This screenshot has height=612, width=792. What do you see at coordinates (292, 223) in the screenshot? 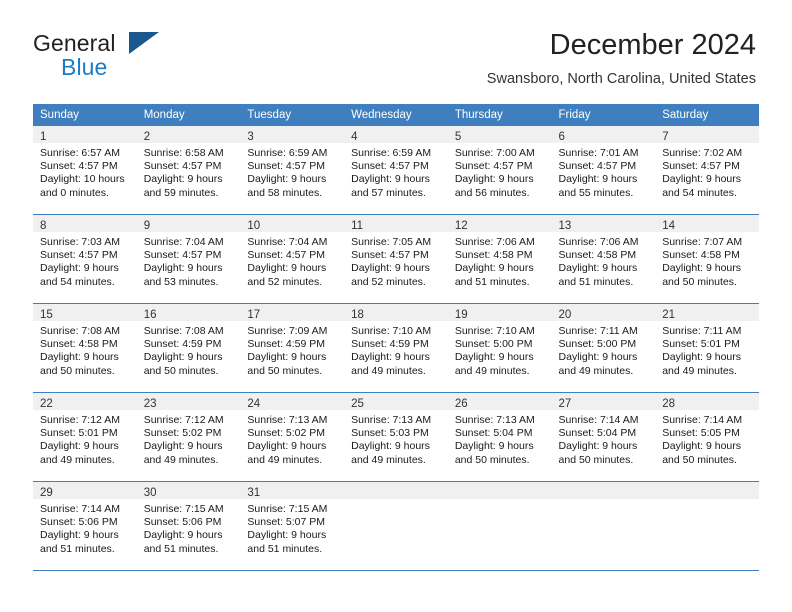
I see `day-number-bar: 10` at bounding box center [292, 223].